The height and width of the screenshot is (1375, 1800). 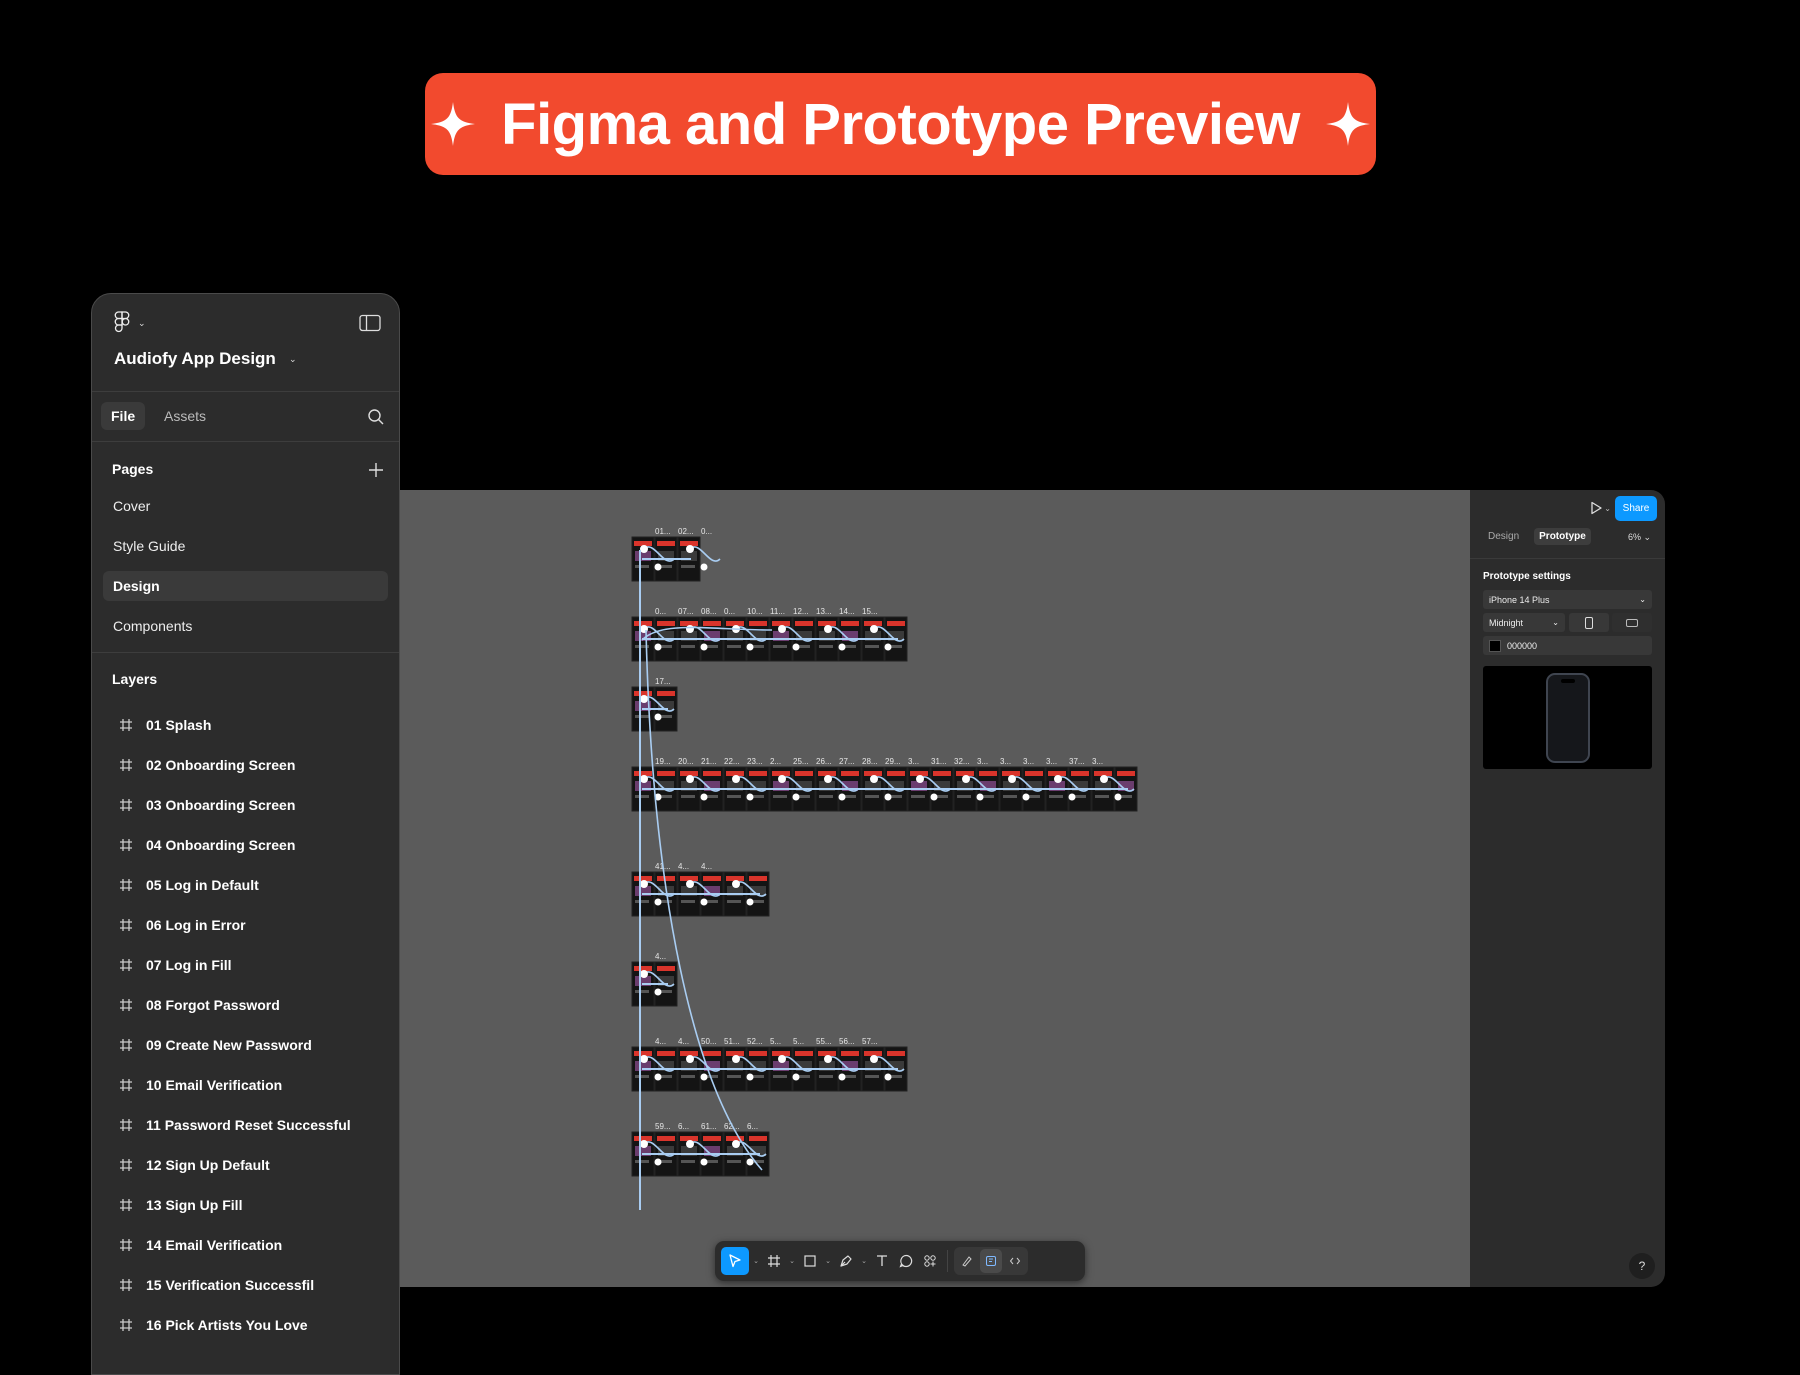 I want to click on background-color-field: 000000, so click(x=1567, y=645).